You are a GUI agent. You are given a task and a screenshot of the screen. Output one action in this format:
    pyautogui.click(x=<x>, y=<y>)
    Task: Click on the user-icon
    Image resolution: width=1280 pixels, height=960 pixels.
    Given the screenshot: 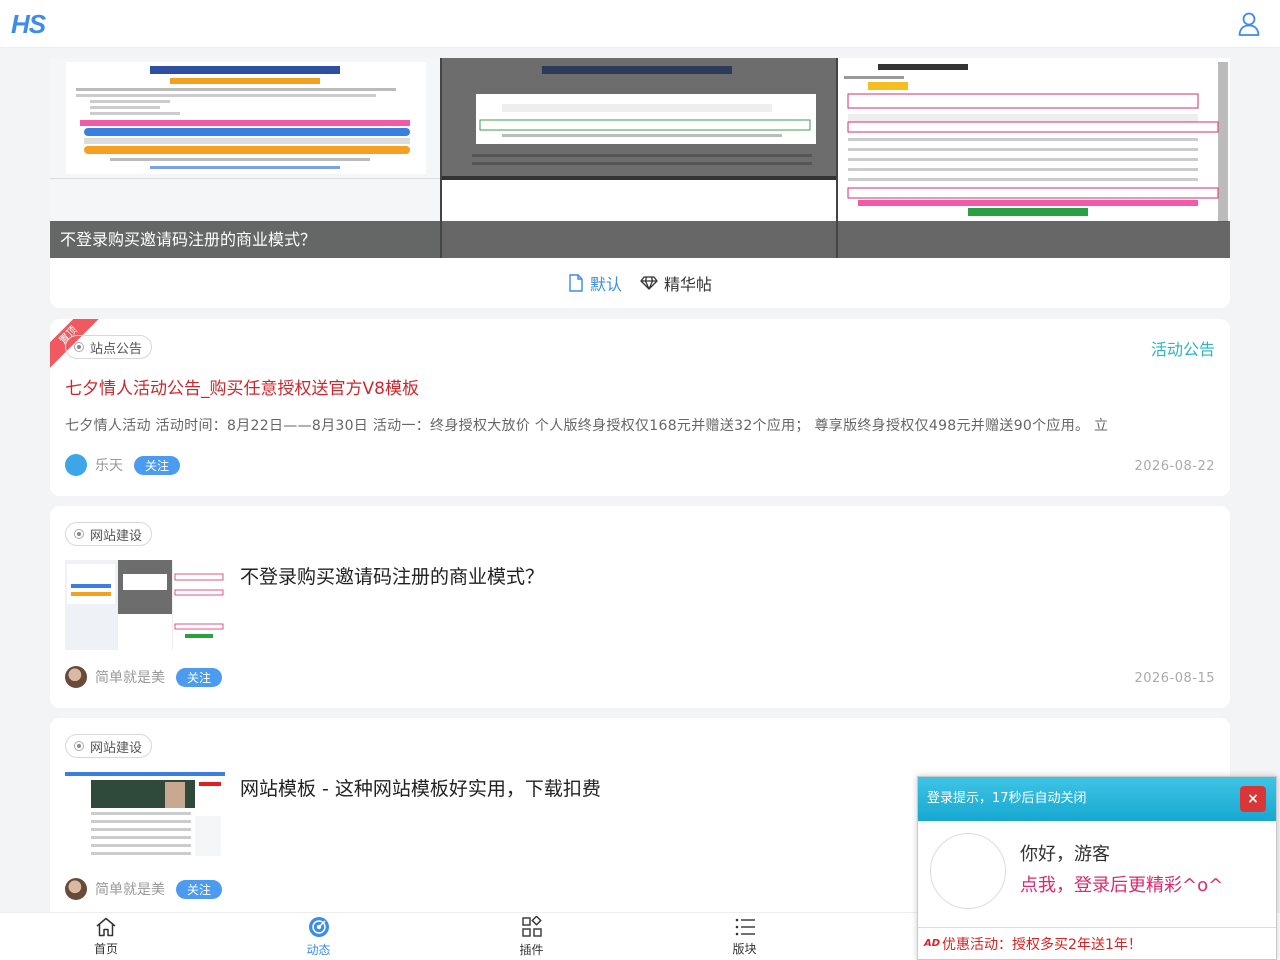 What is the action you would take?
    pyautogui.click(x=1249, y=24)
    